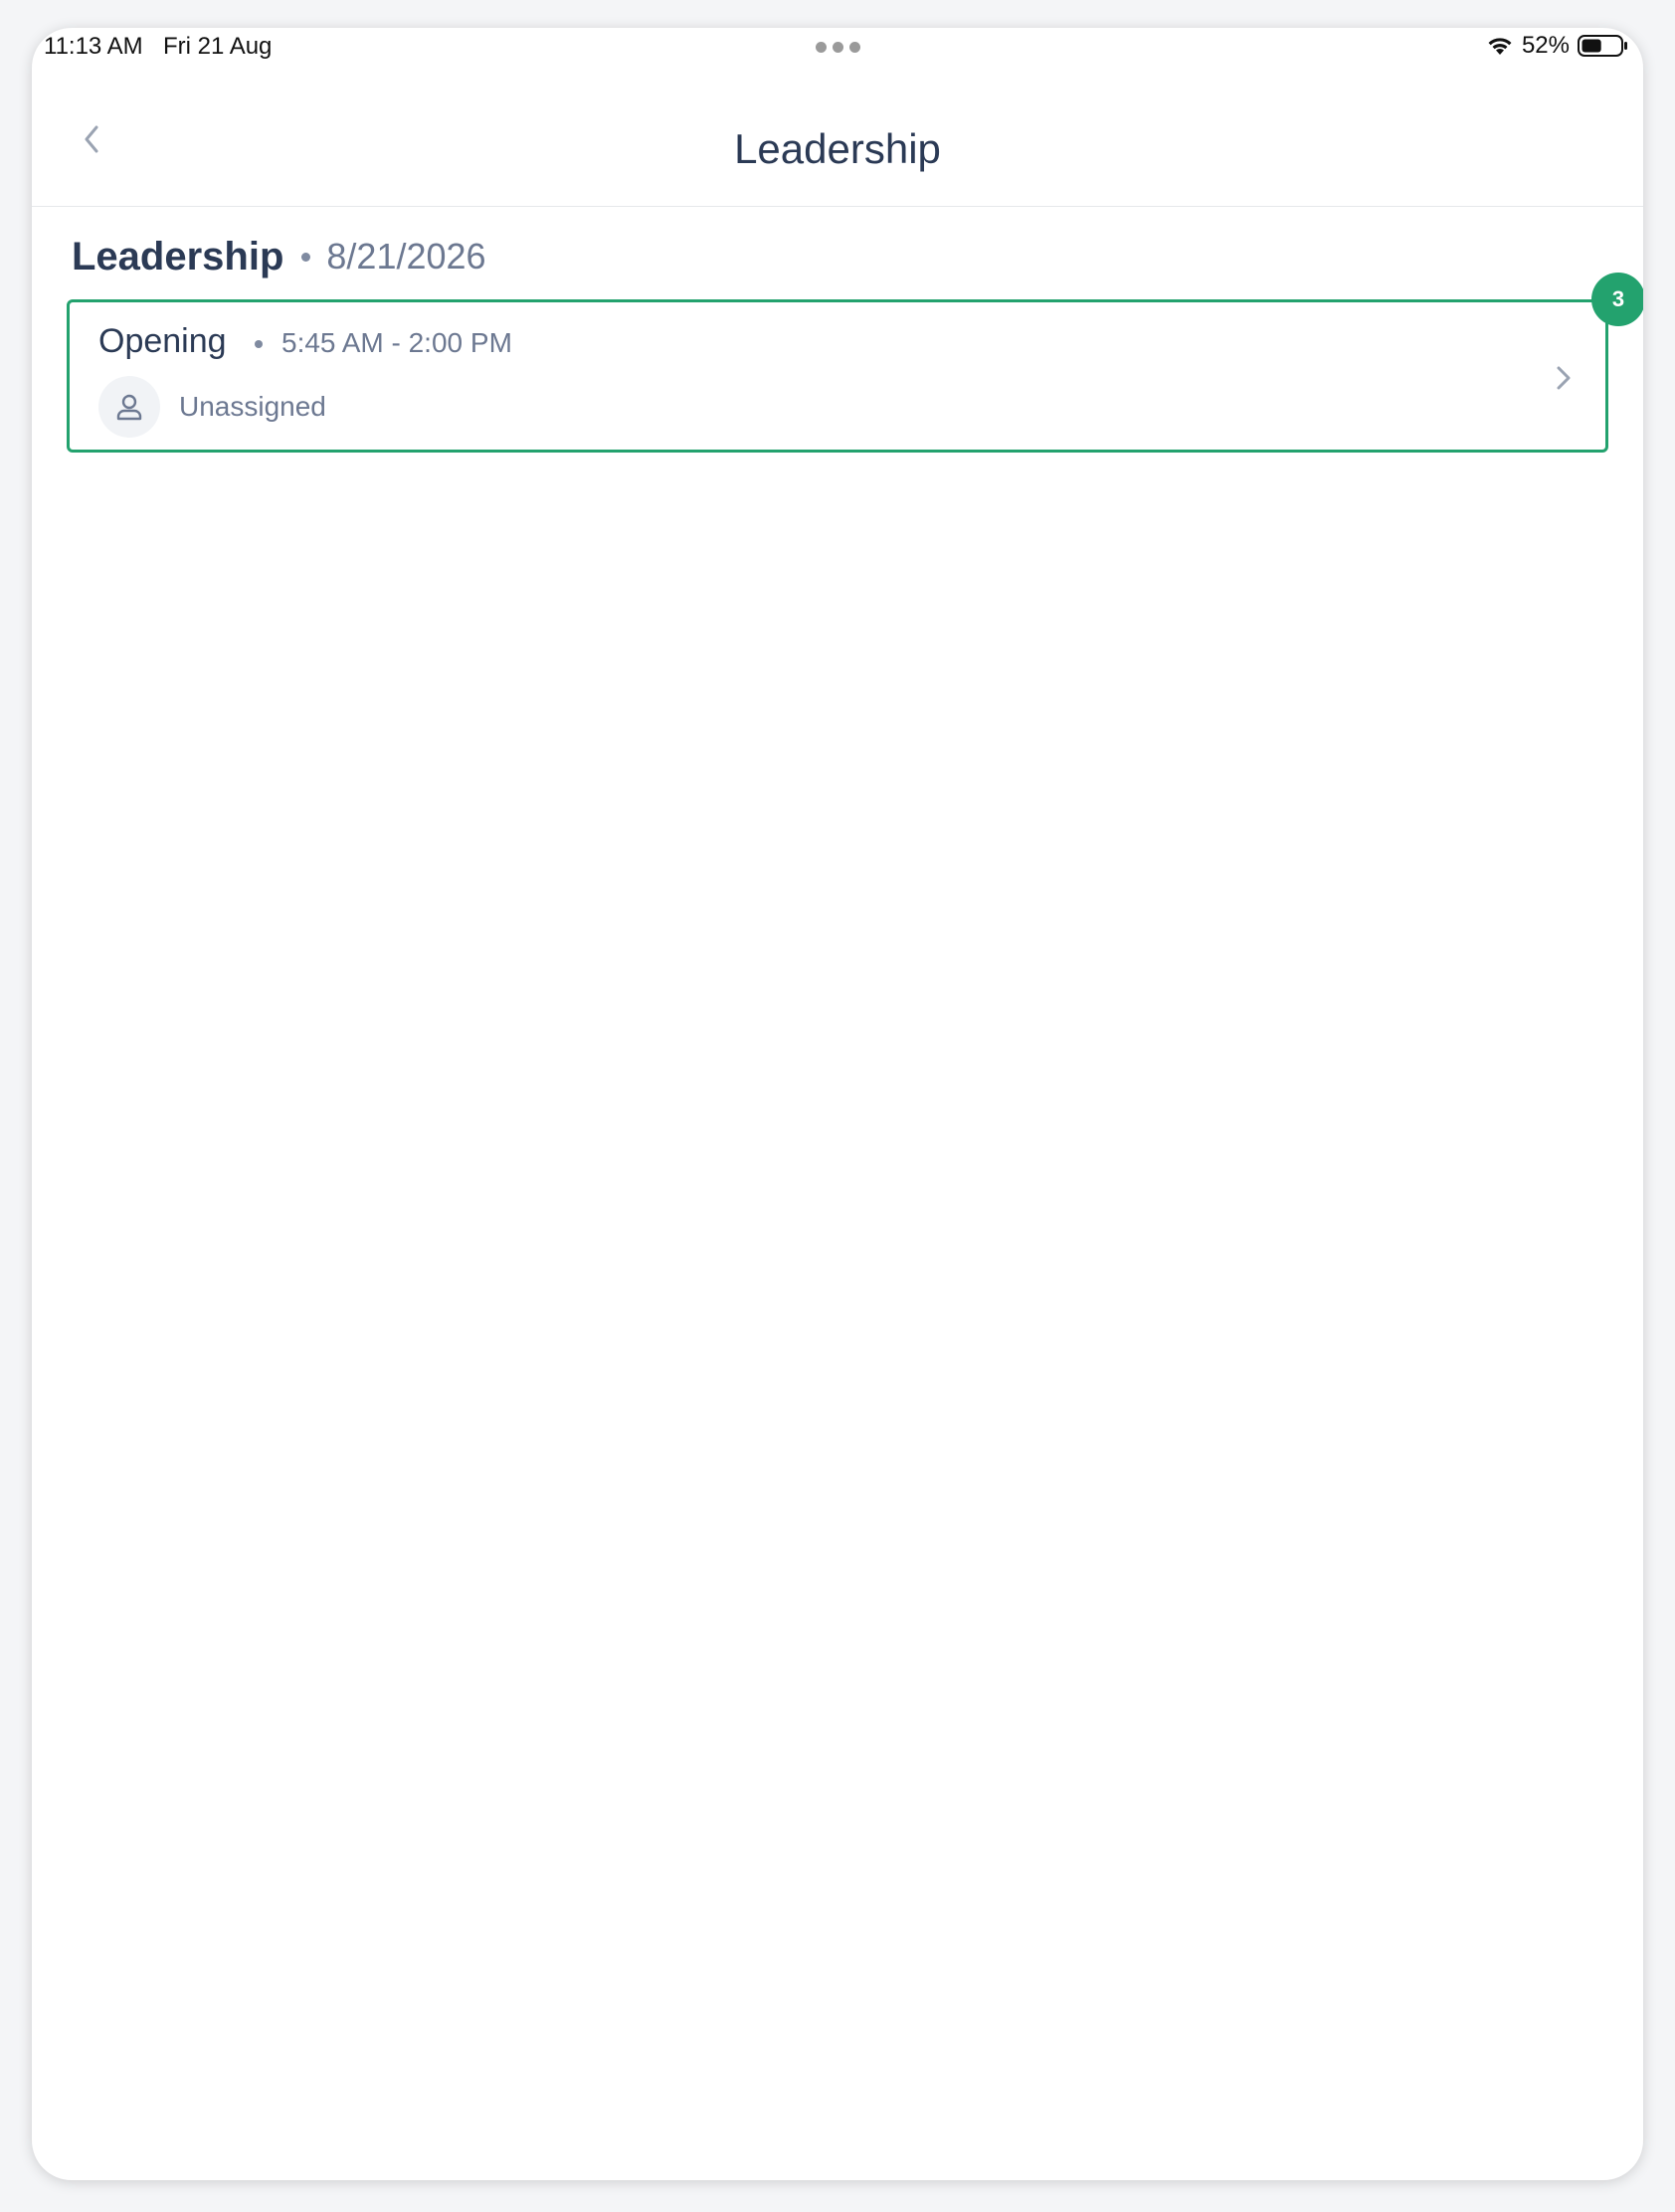 The image size is (1675, 2212). I want to click on navigation-bar: Leadership, so click(838, 139).